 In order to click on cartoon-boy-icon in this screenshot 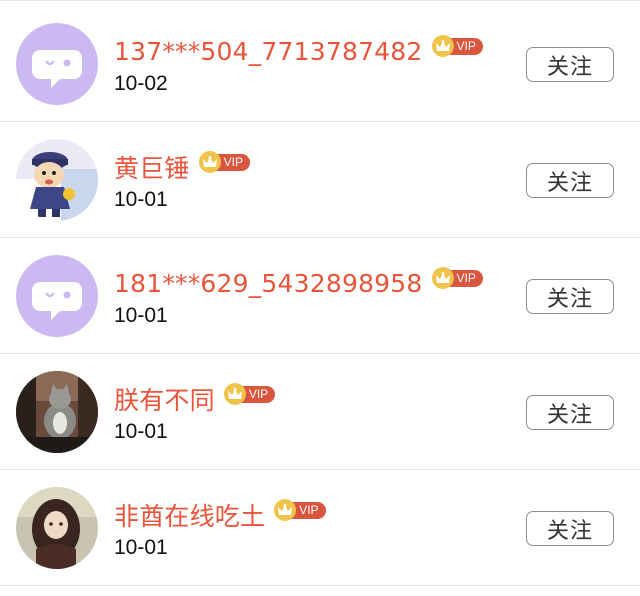, I will do `click(57, 180)`.